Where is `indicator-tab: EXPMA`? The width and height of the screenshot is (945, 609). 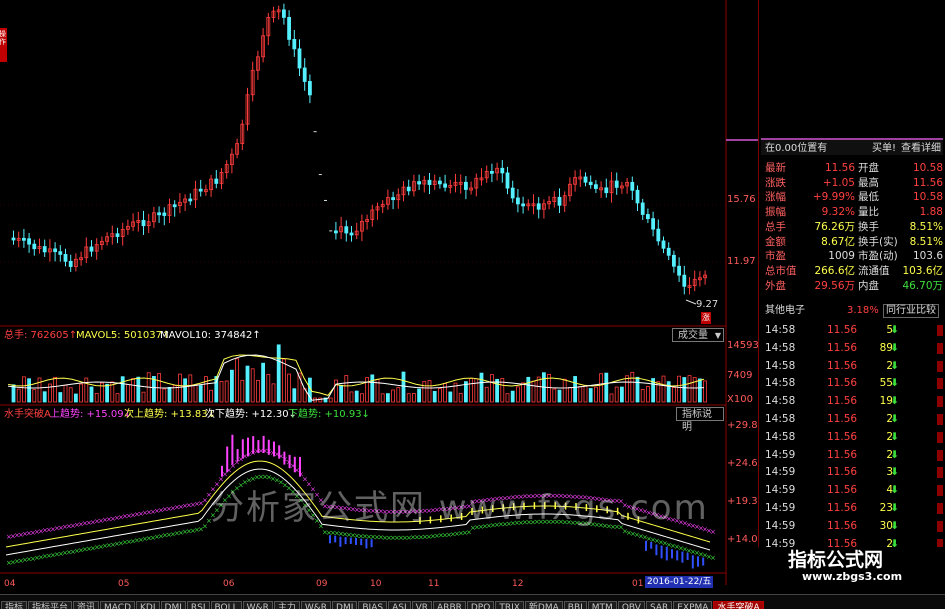 indicator-tab: EXPMA is located at coordinates (693, 605).